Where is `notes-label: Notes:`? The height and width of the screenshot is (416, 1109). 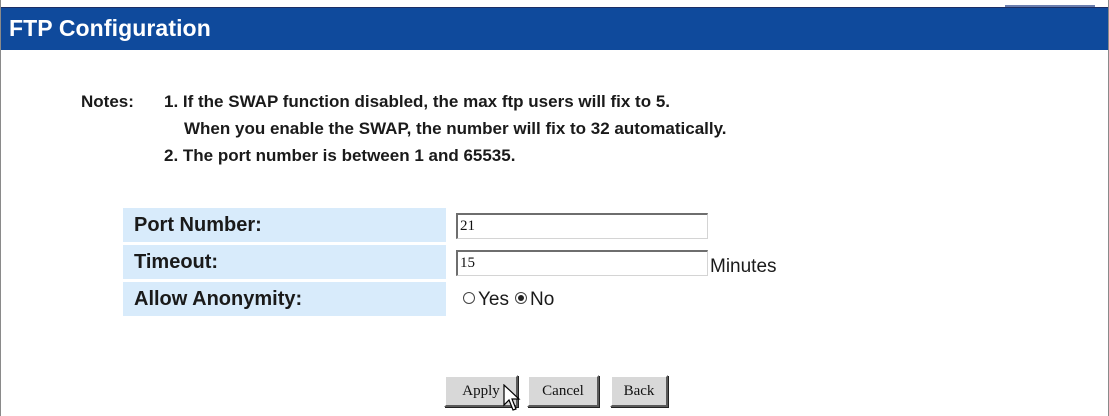
notes-label: Notes: is located at coordinates (107, 101).